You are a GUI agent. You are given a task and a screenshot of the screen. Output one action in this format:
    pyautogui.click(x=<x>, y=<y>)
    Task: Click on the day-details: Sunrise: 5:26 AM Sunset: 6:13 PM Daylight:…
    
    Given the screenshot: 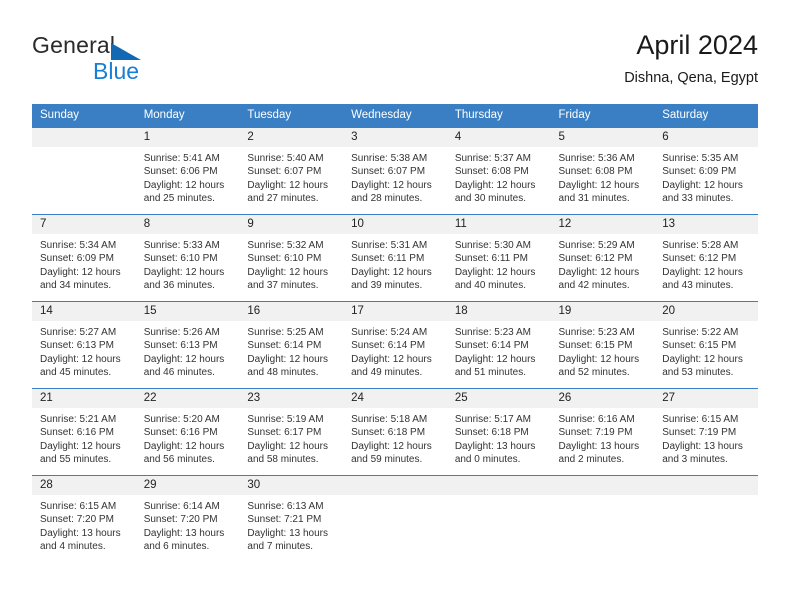 What is the action you would take?
    pyautogui.click(x=188, y=350)
    